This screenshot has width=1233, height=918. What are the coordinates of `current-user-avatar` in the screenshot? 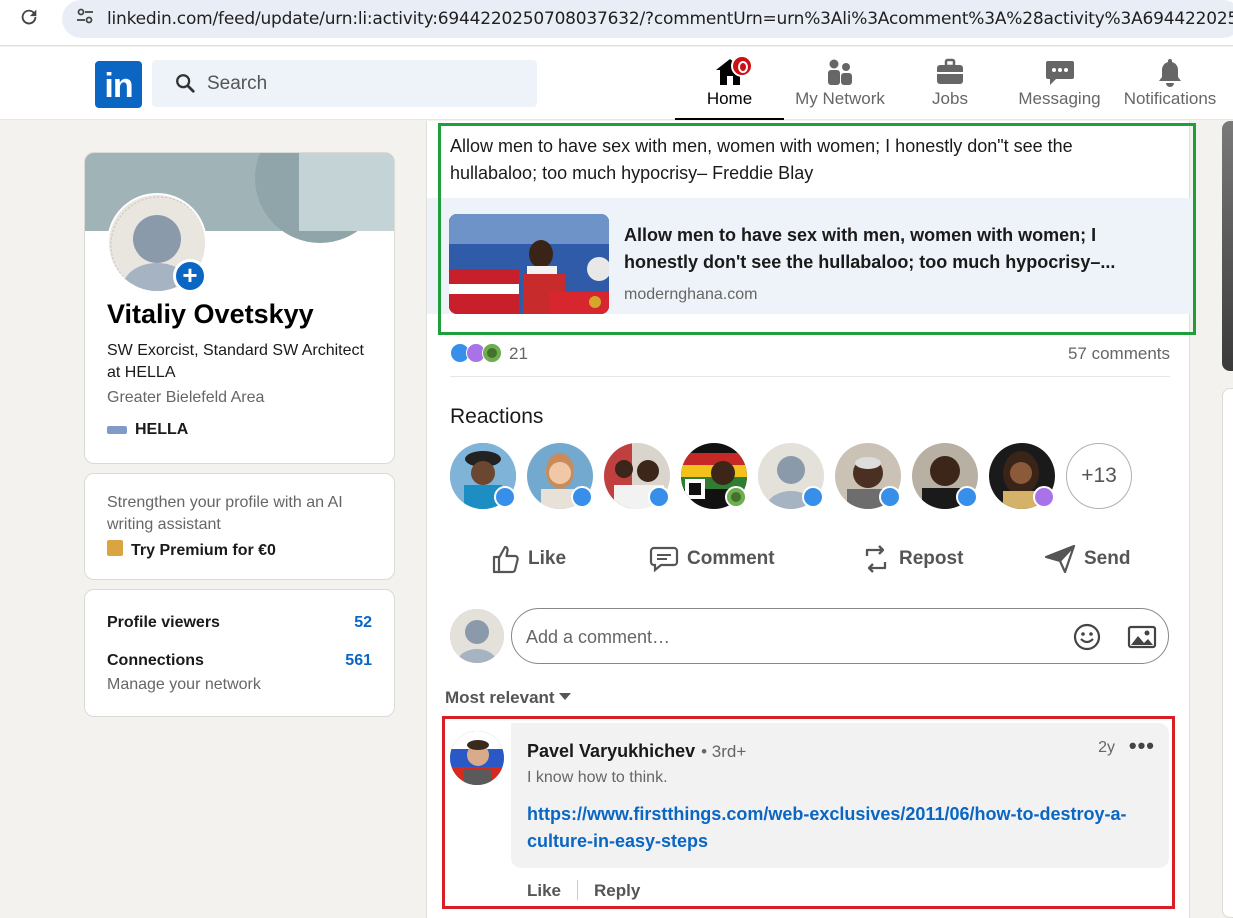 It's located at (477, 636).